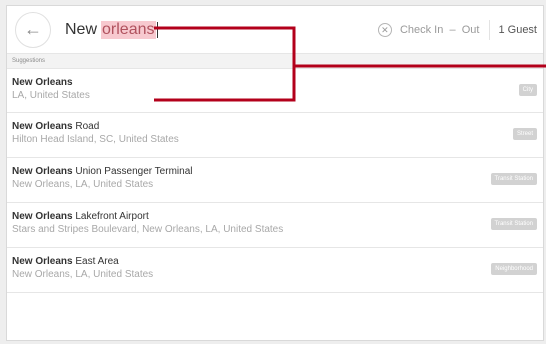  Describe the element at coordinates (81, 29) in the screenshot. I see `query-text: New` at that location.